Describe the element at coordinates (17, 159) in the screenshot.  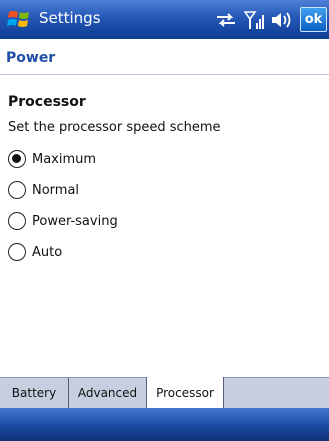
I see `radio-button-checked` at that location.